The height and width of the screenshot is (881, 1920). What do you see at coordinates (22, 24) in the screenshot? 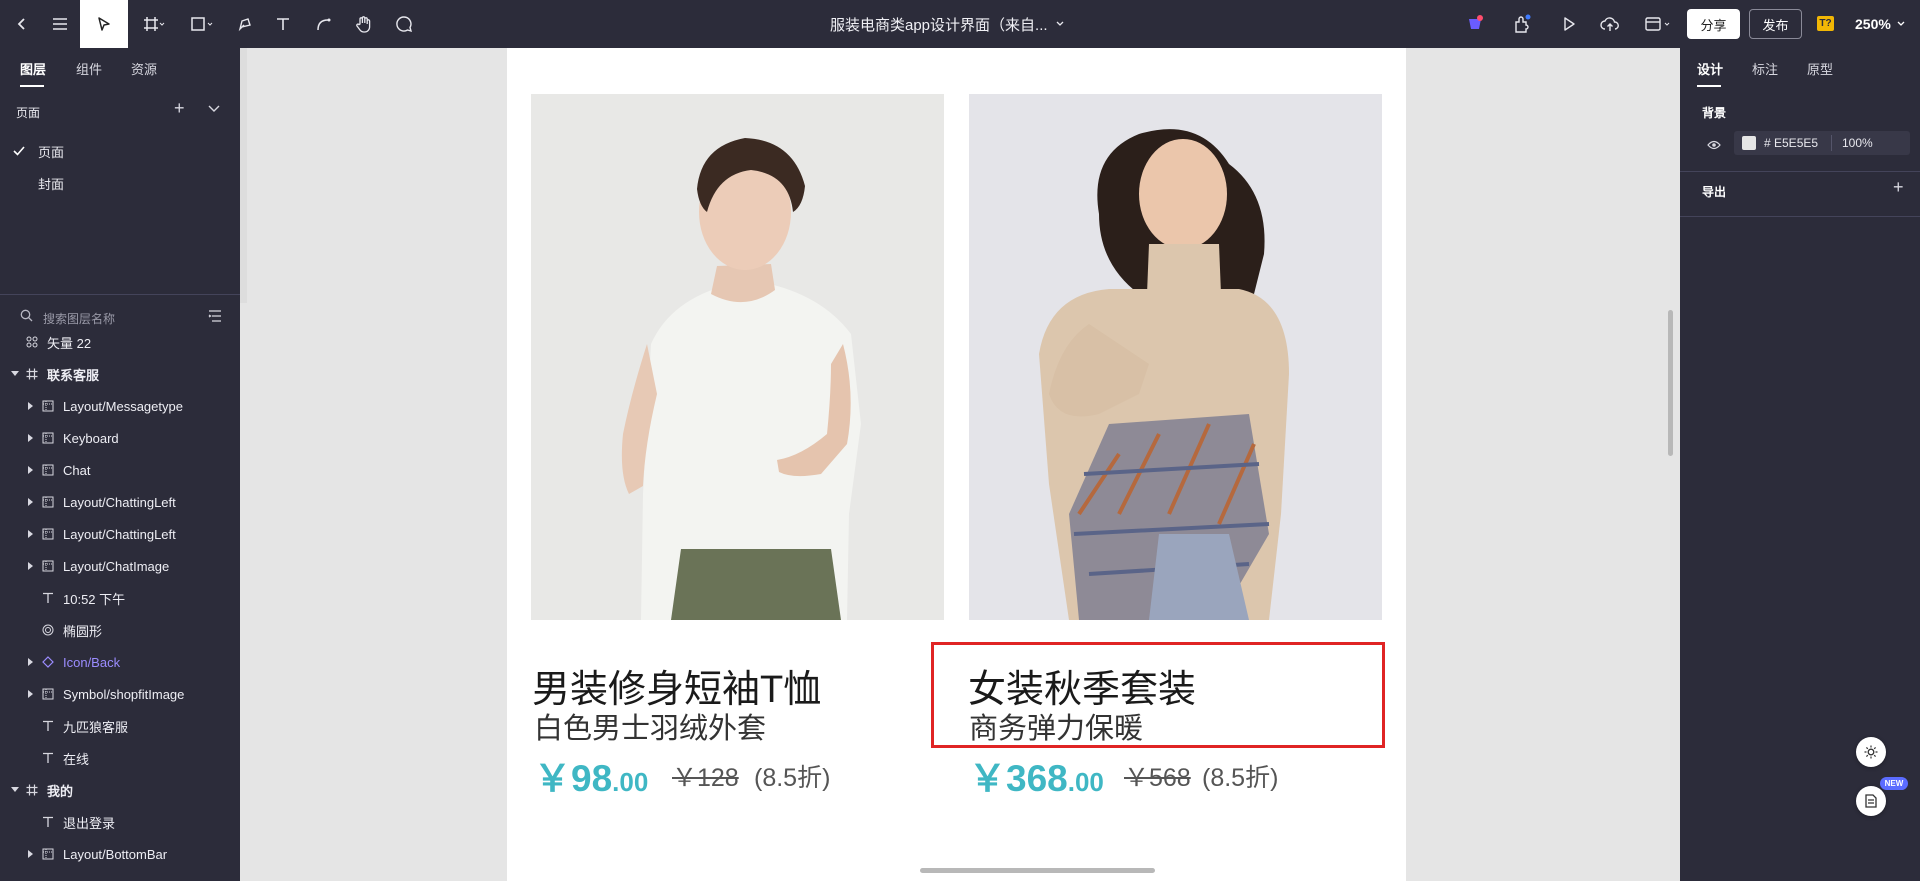
I see `back-icon` at bounding box center [22, 24].